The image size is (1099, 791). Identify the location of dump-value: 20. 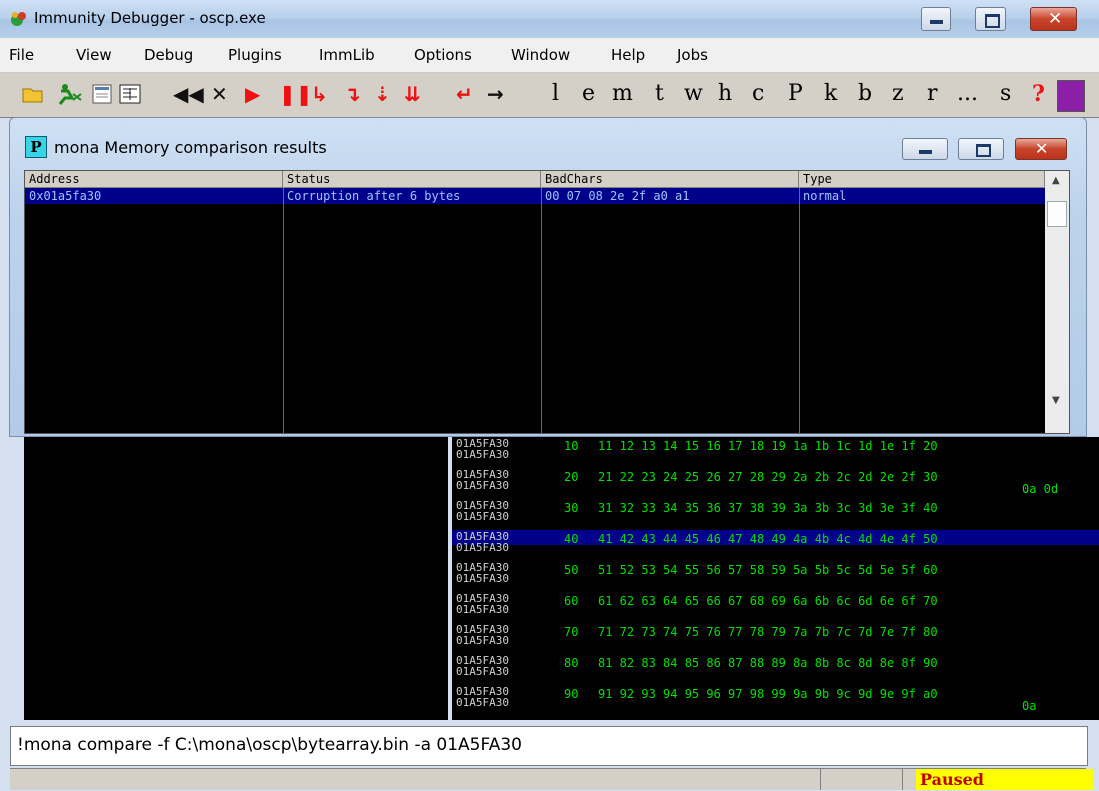
(571, 477).